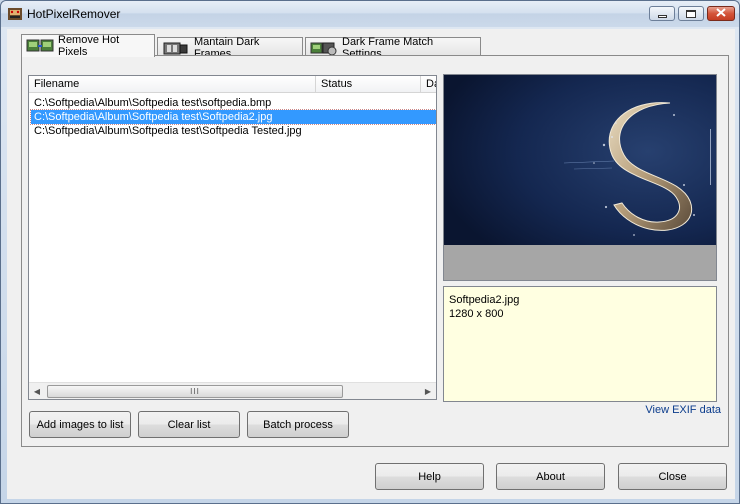  I want to click on view-exif-link: View EXIF data, so click(683, 410).